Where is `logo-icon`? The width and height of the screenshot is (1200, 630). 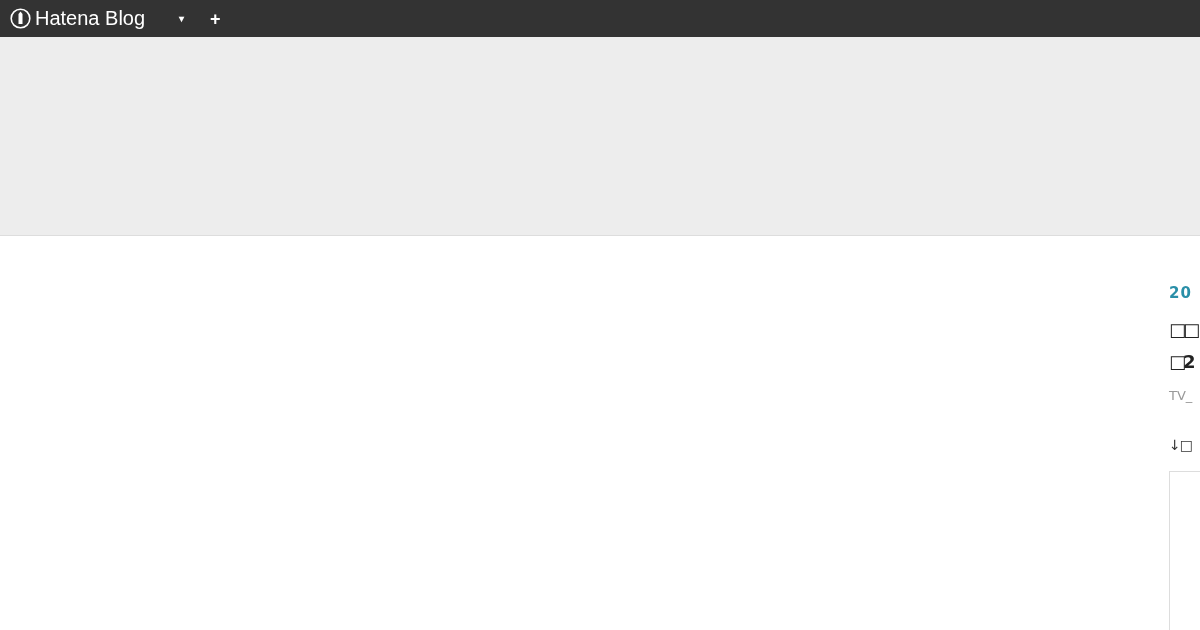
logo-icon is located at coordinates (20, 18).